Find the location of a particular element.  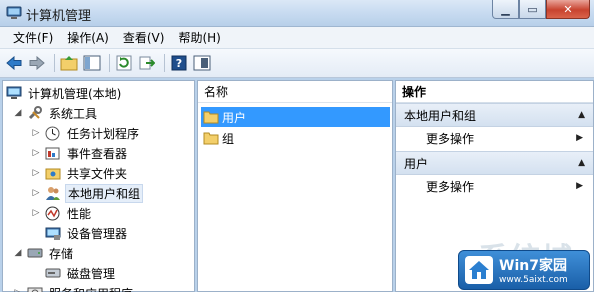

watermark-badge: Win7家园 www.5aixt.com is located at coordinates (524, 270).